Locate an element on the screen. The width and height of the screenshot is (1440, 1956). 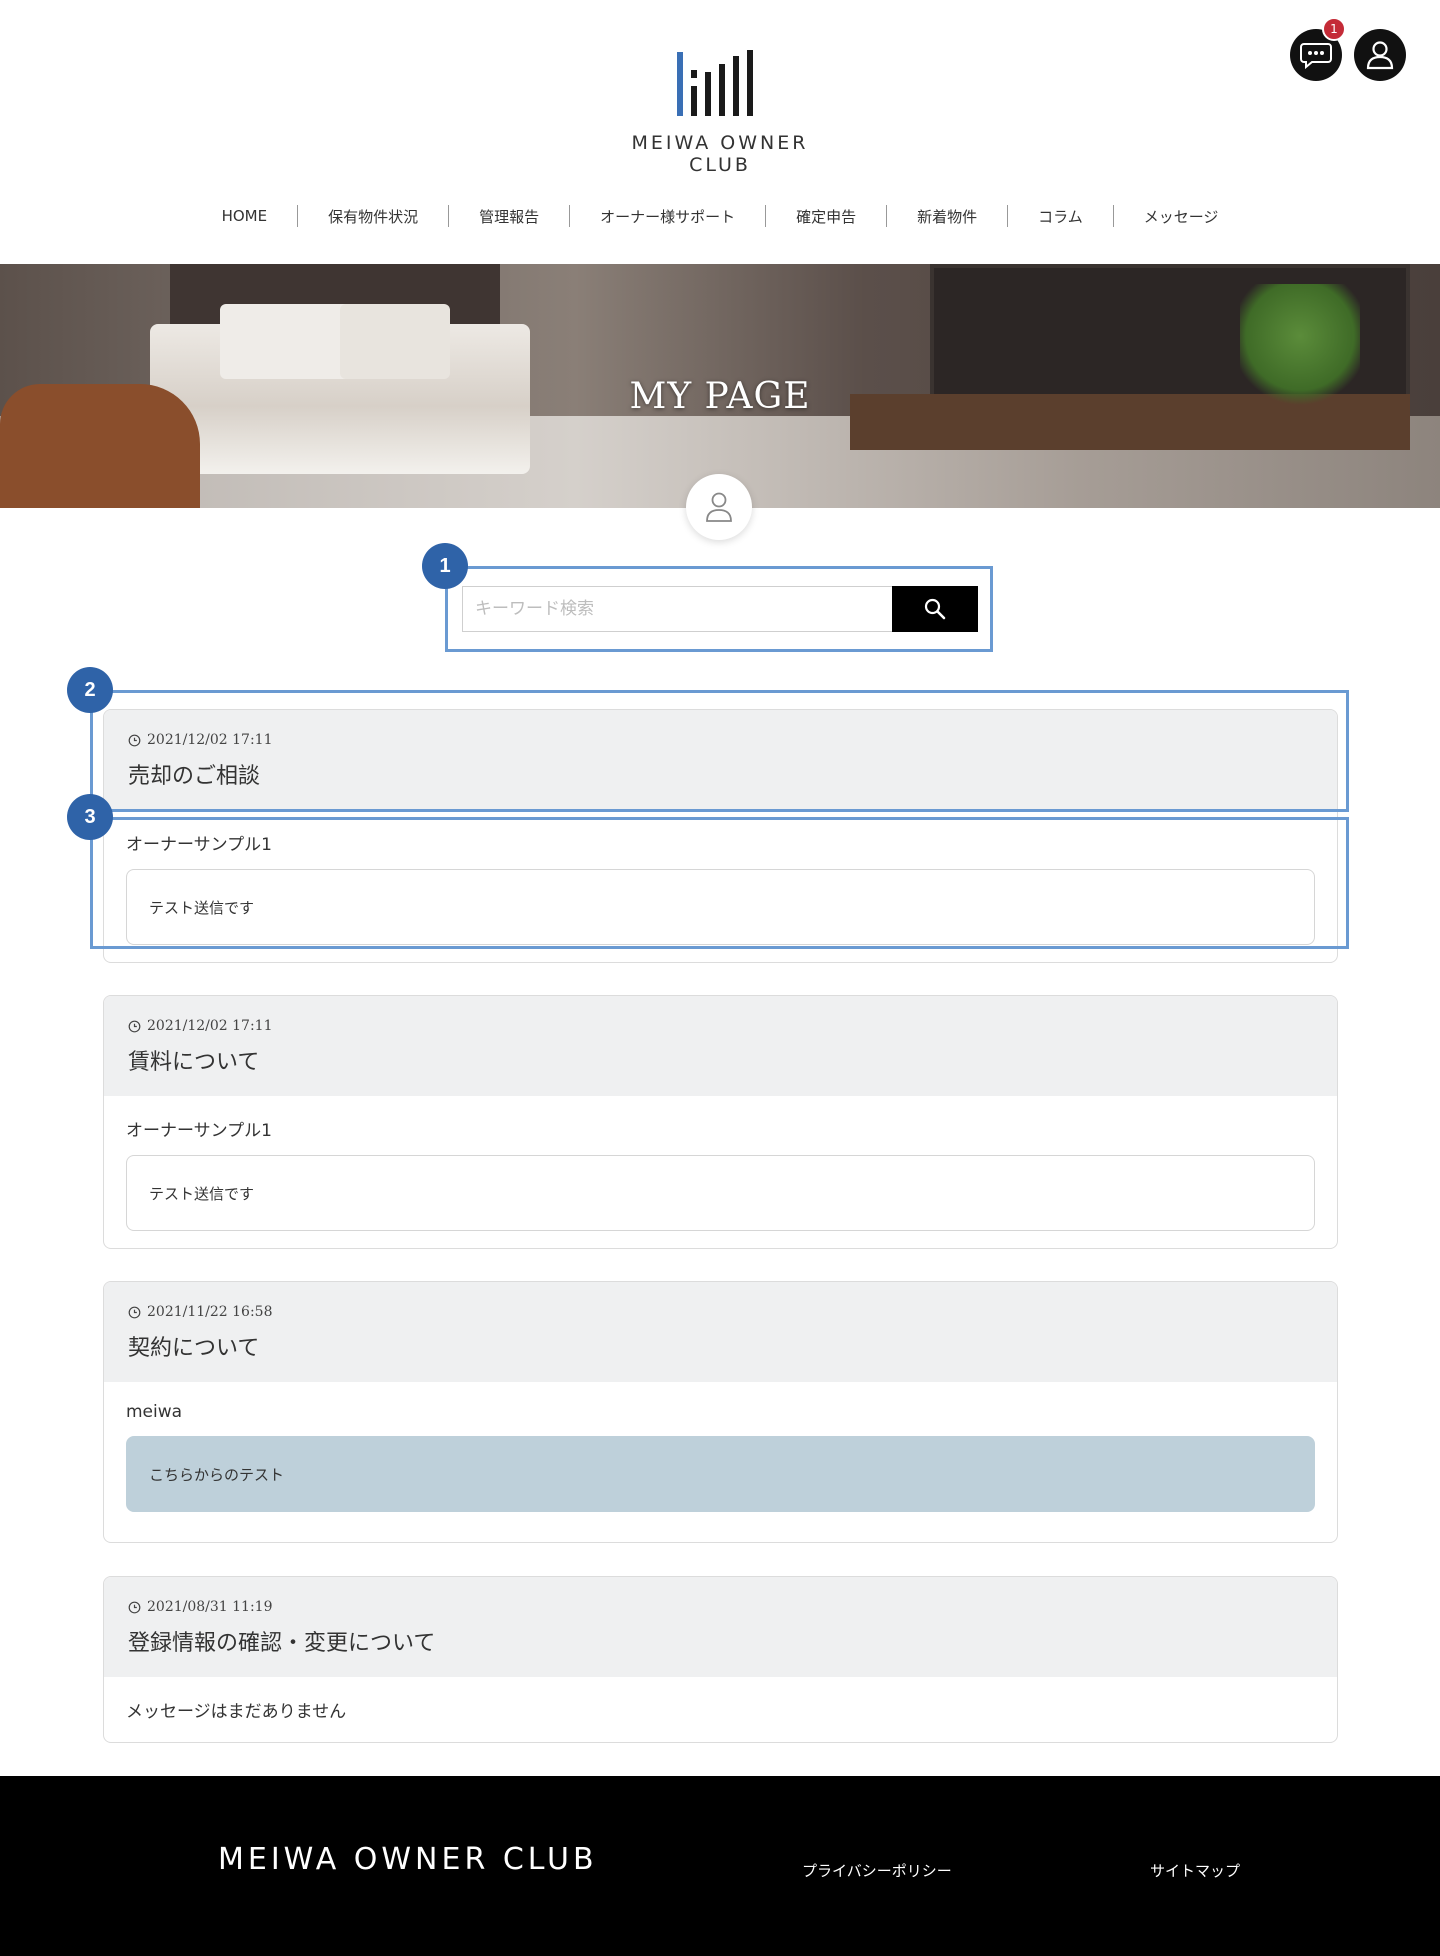
thread-header: 2021/08/31 11:19 登録情報の確認・変更について is located at coordinates (720, 1627).